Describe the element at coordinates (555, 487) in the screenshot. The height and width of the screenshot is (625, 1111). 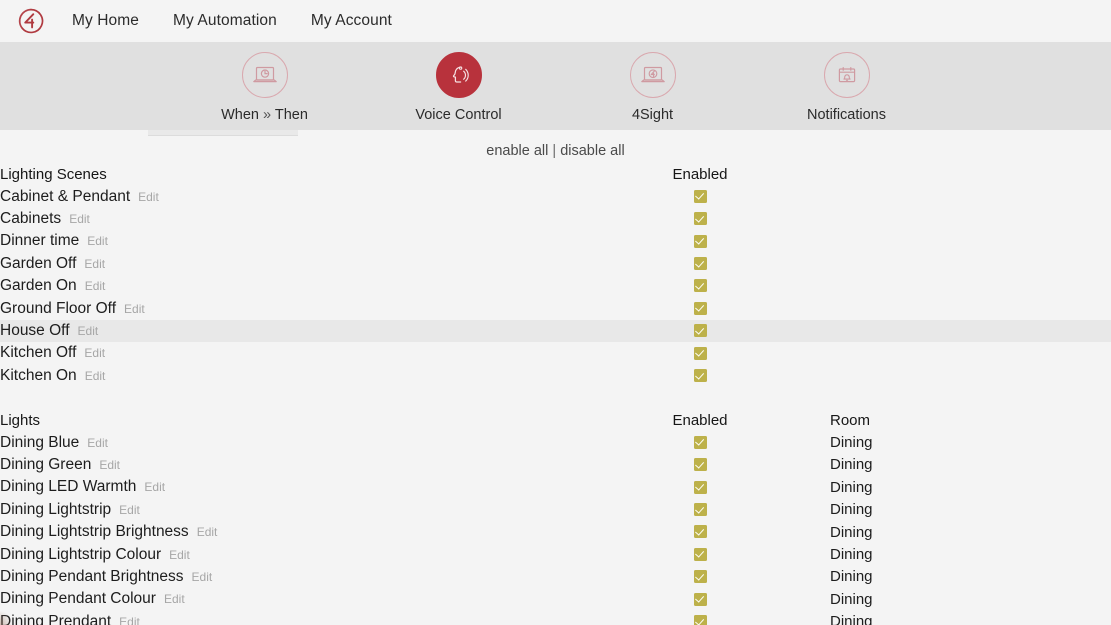
I see `table-row: Dining LED Warmth Edit Dining` at that location.